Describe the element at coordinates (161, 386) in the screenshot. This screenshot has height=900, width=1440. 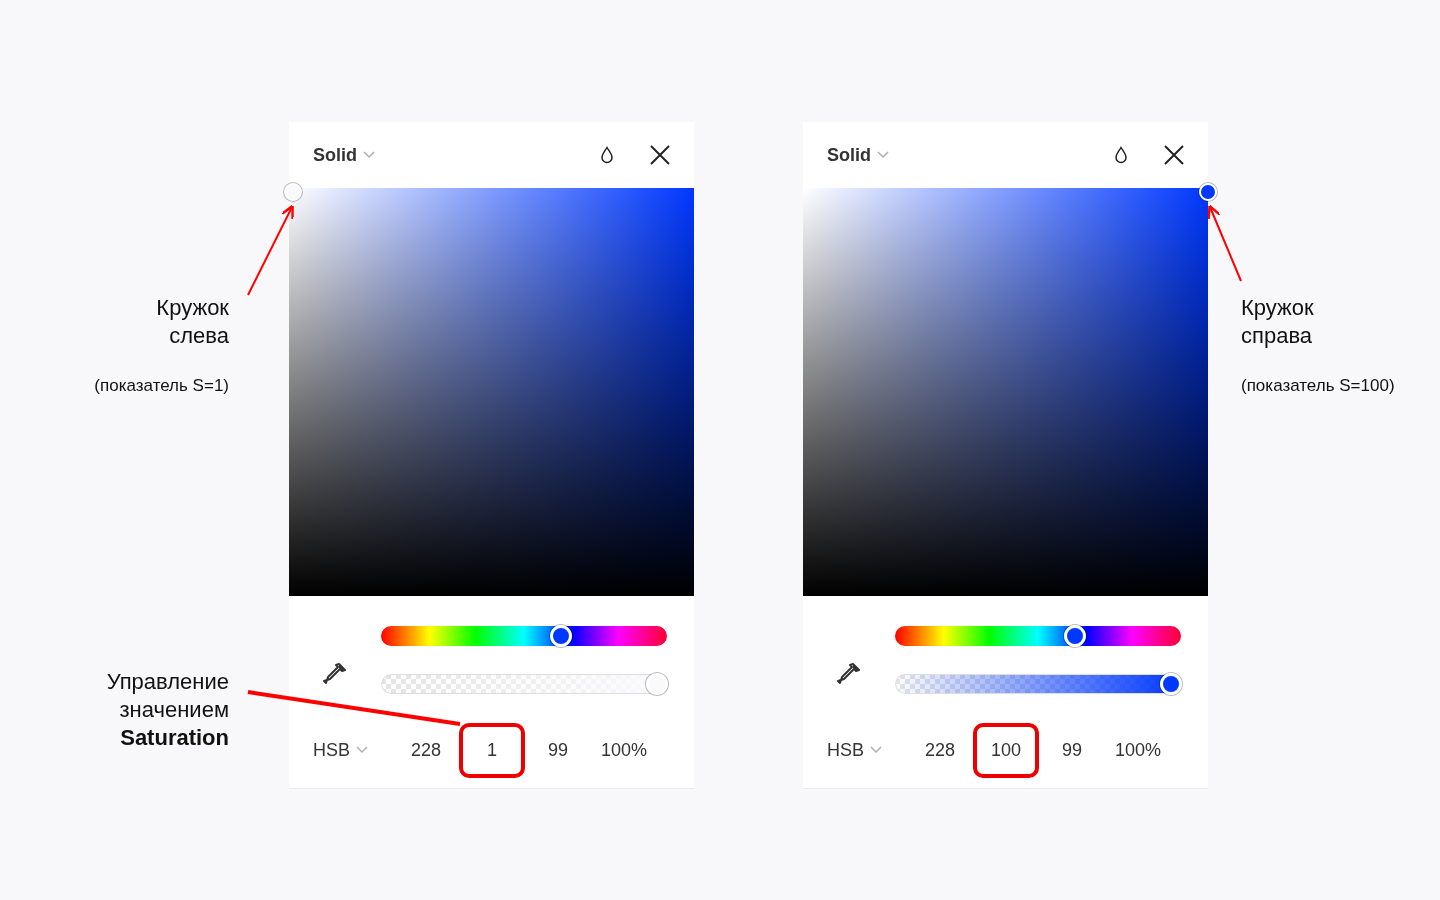
I see `annotation-note: (показатель S=1)` at that location.